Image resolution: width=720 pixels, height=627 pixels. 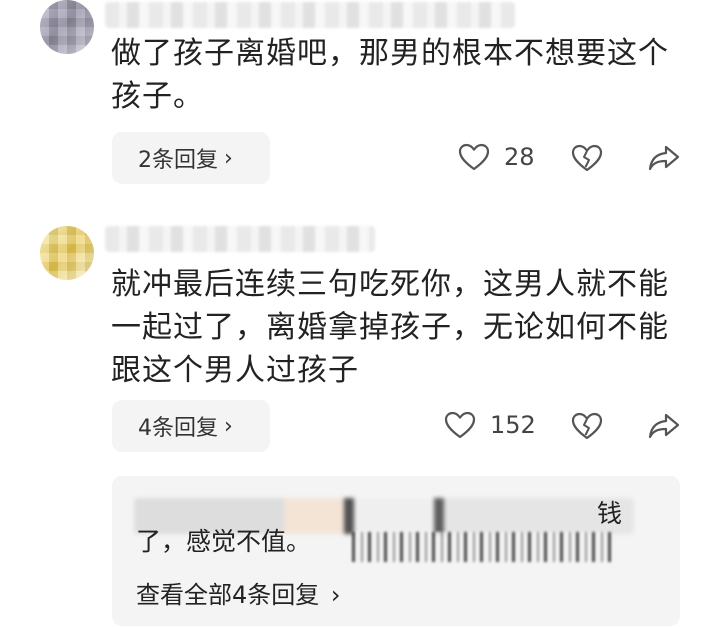 I want to click on broken-heart-icon, so click(x=587, y=426).